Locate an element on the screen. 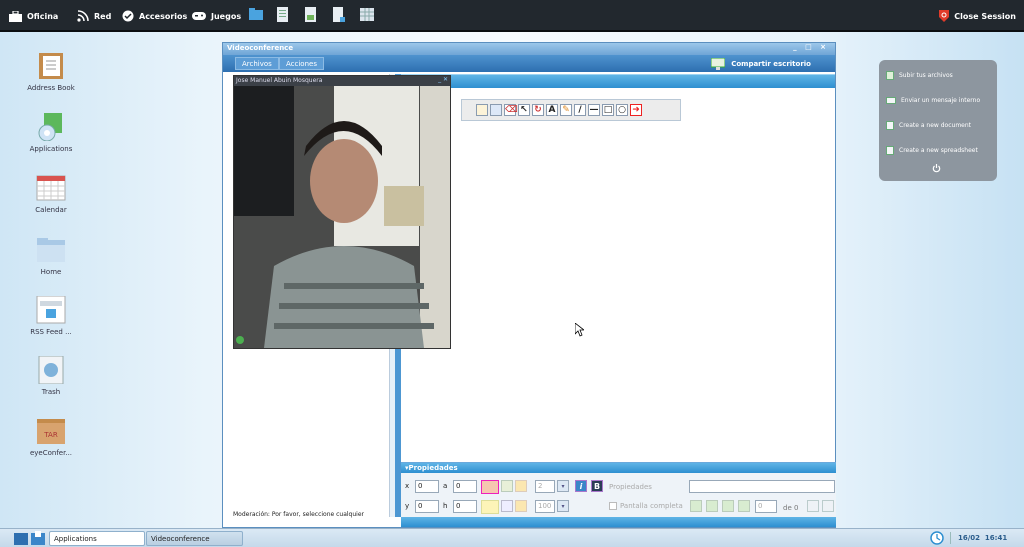  bold-button: B is located at coordinates (597, 486).